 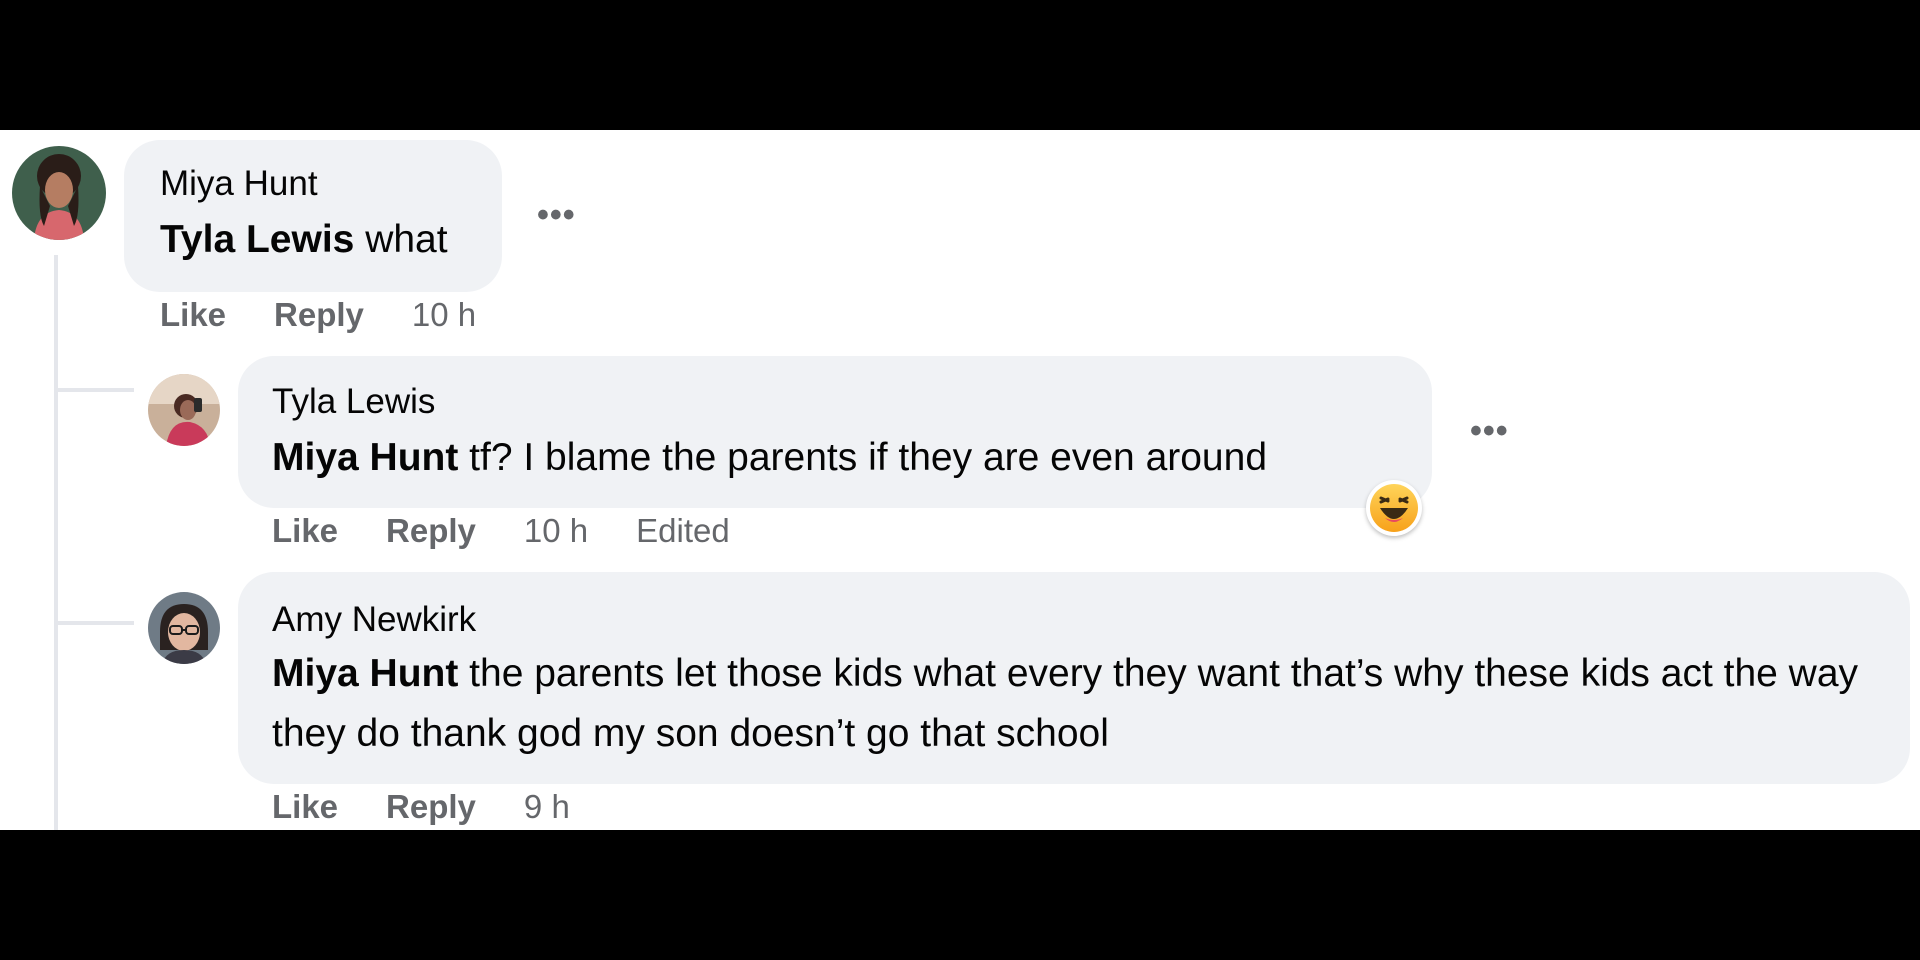 What do you see at coordinates (257, 239) in the screenshot?
I see `comment-mention-1: Tyla Lewis` at bounding box center [257, 239].